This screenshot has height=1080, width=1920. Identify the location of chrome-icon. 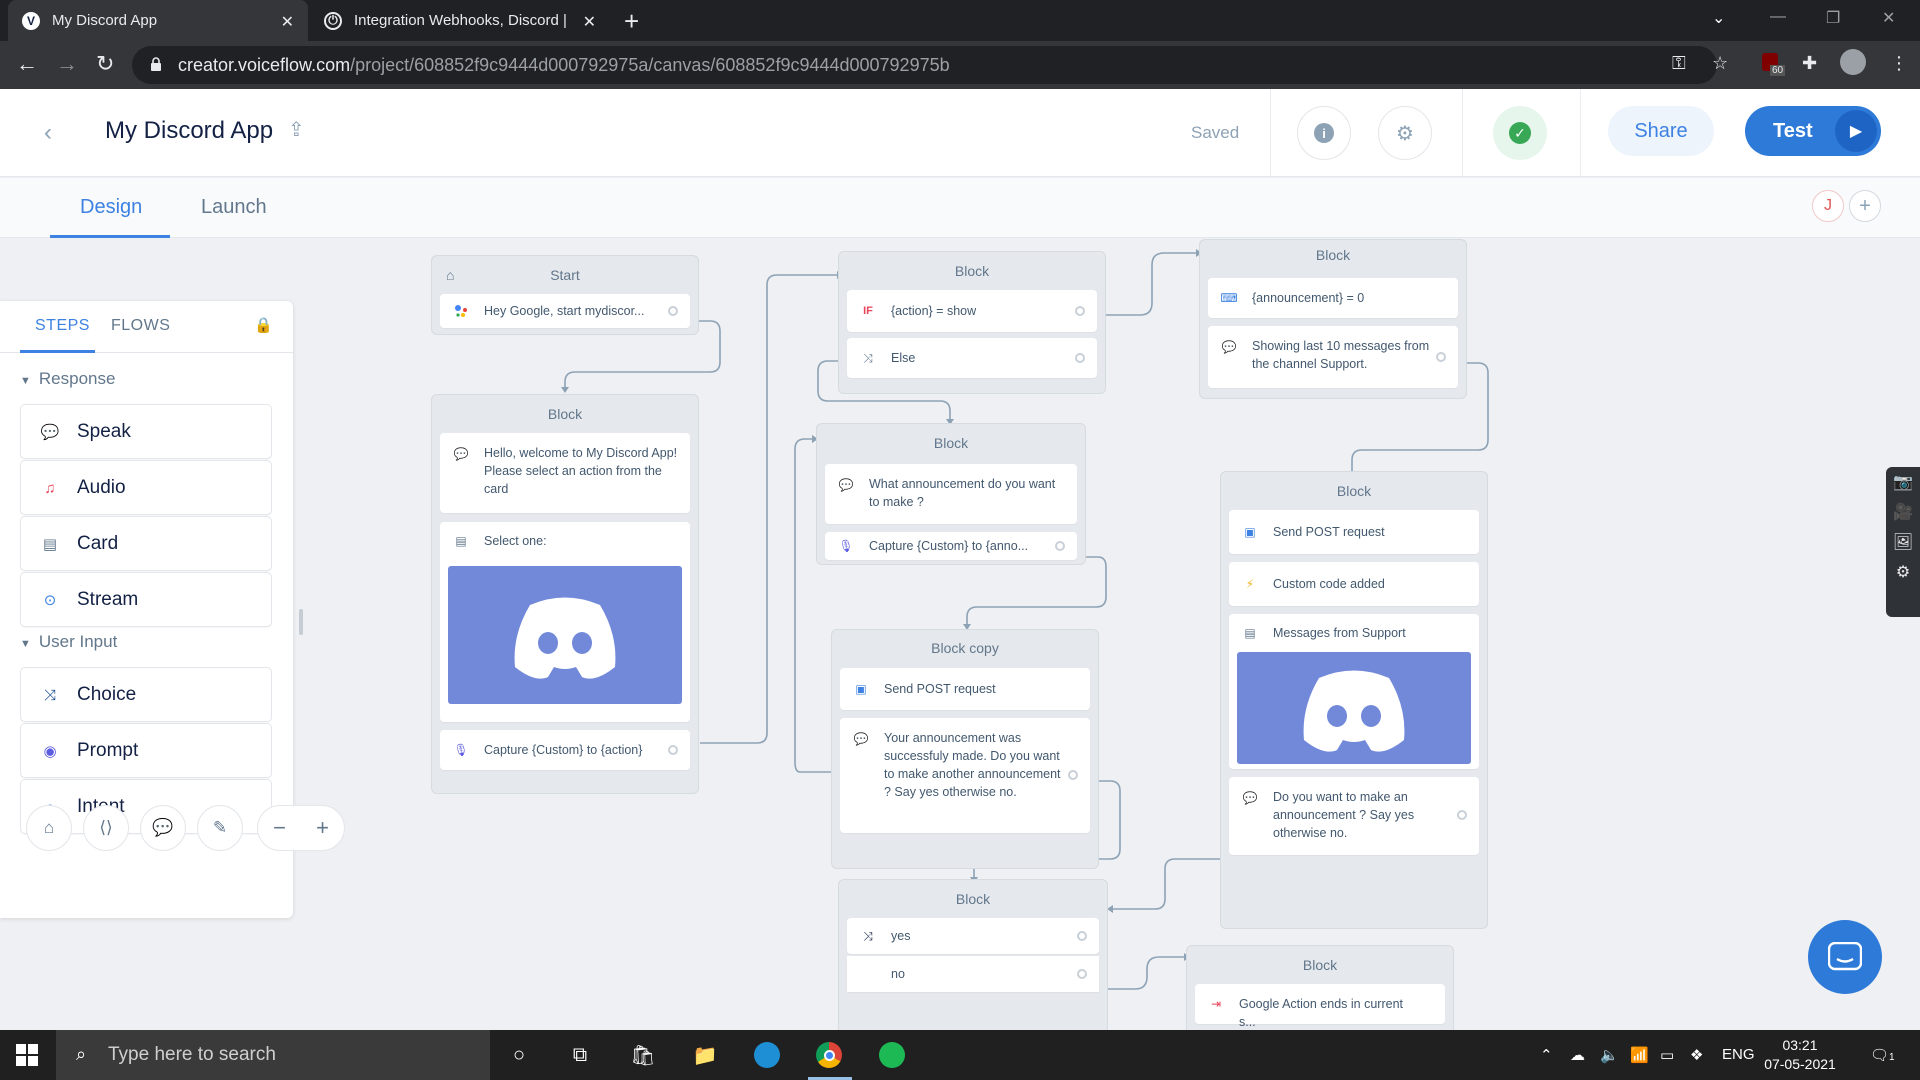
(829, 1055).